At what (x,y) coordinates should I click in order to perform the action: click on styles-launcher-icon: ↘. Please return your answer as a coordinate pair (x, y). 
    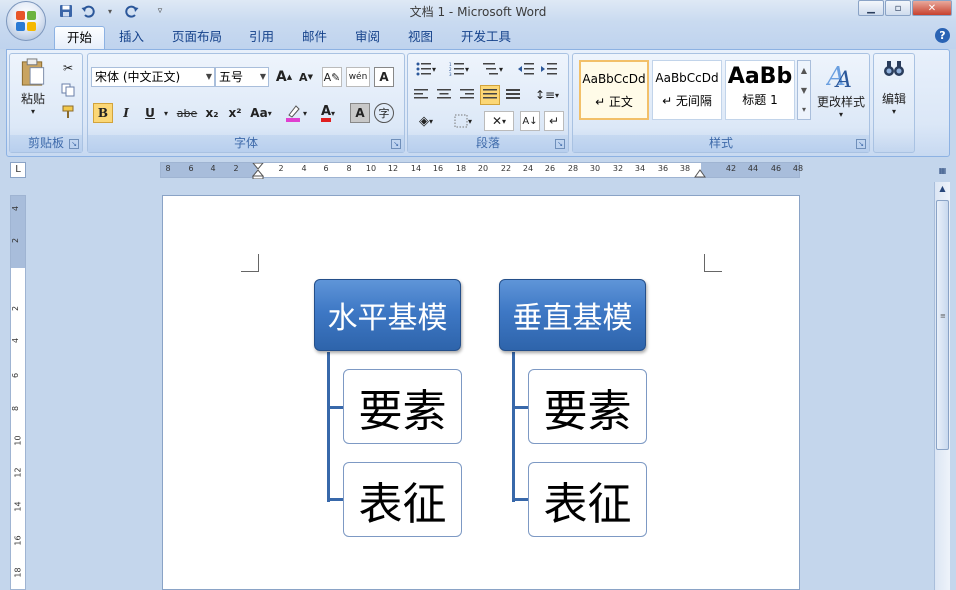
    Looking at the image, I should click on (861, 144).